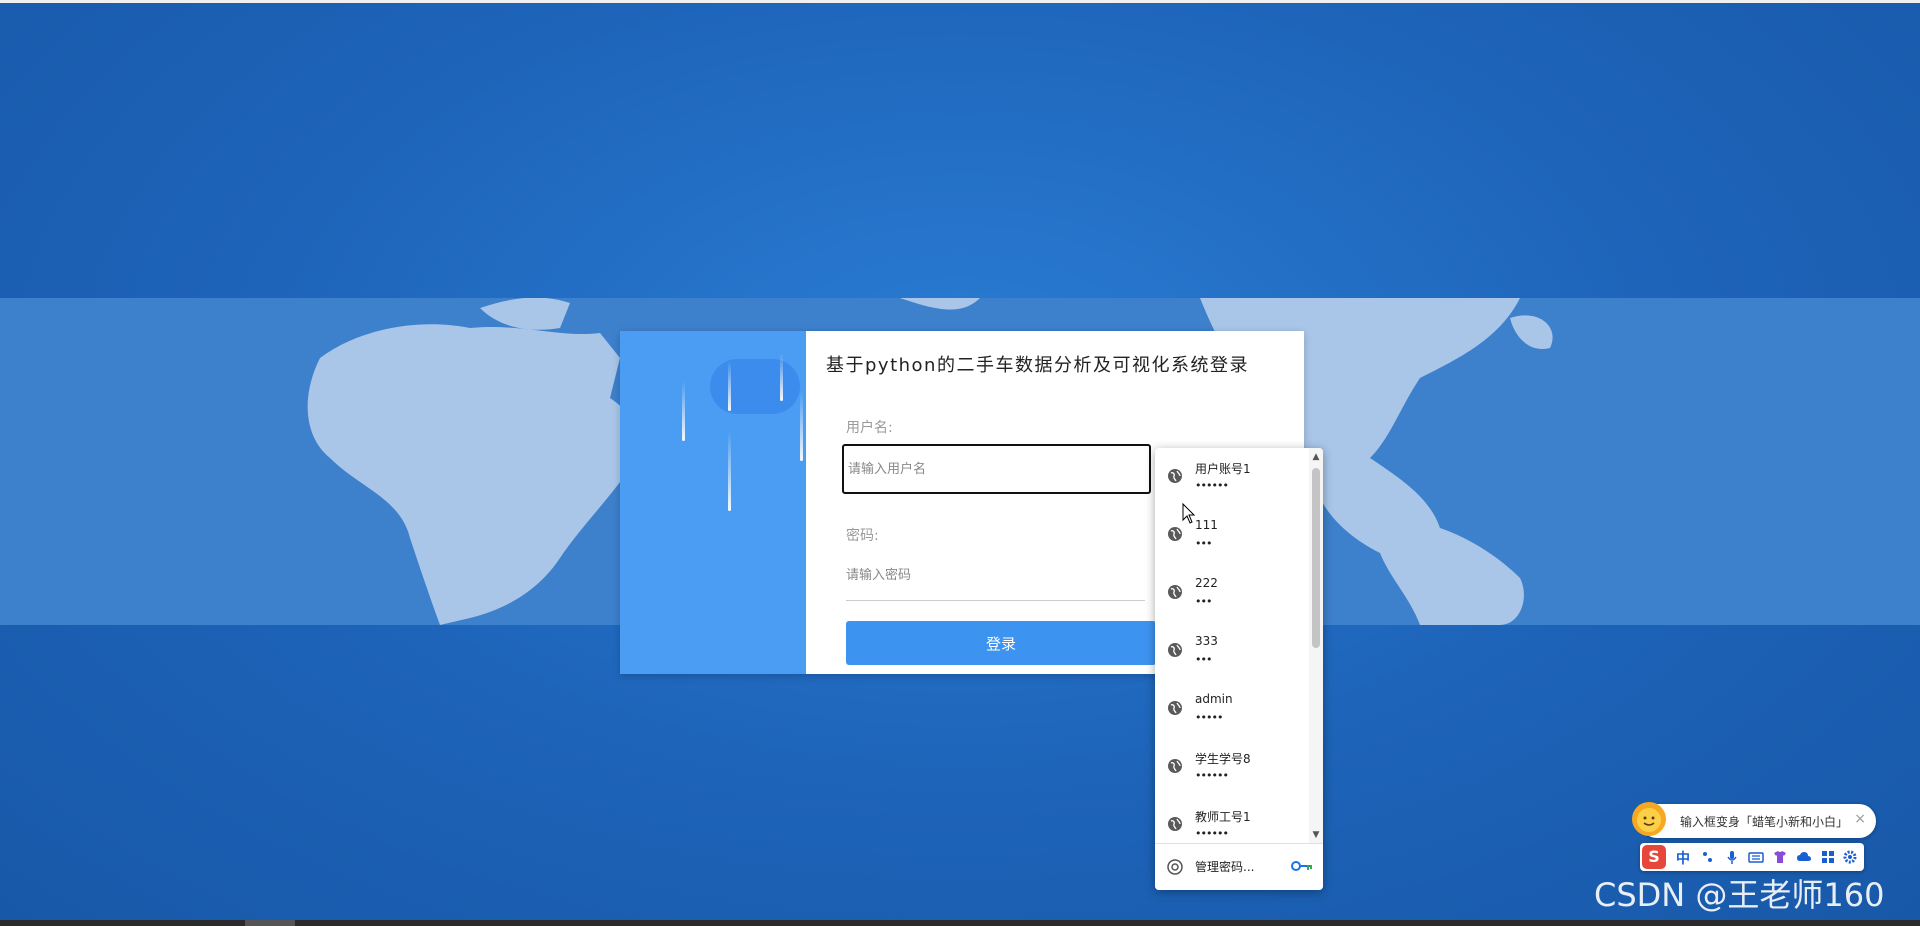 The height and width of the screenshot is (926, 1920). What do you see at coordinates (713, 502) in the screenshot?
I see `login-illustration-panel` at bounding box center [713, 502].